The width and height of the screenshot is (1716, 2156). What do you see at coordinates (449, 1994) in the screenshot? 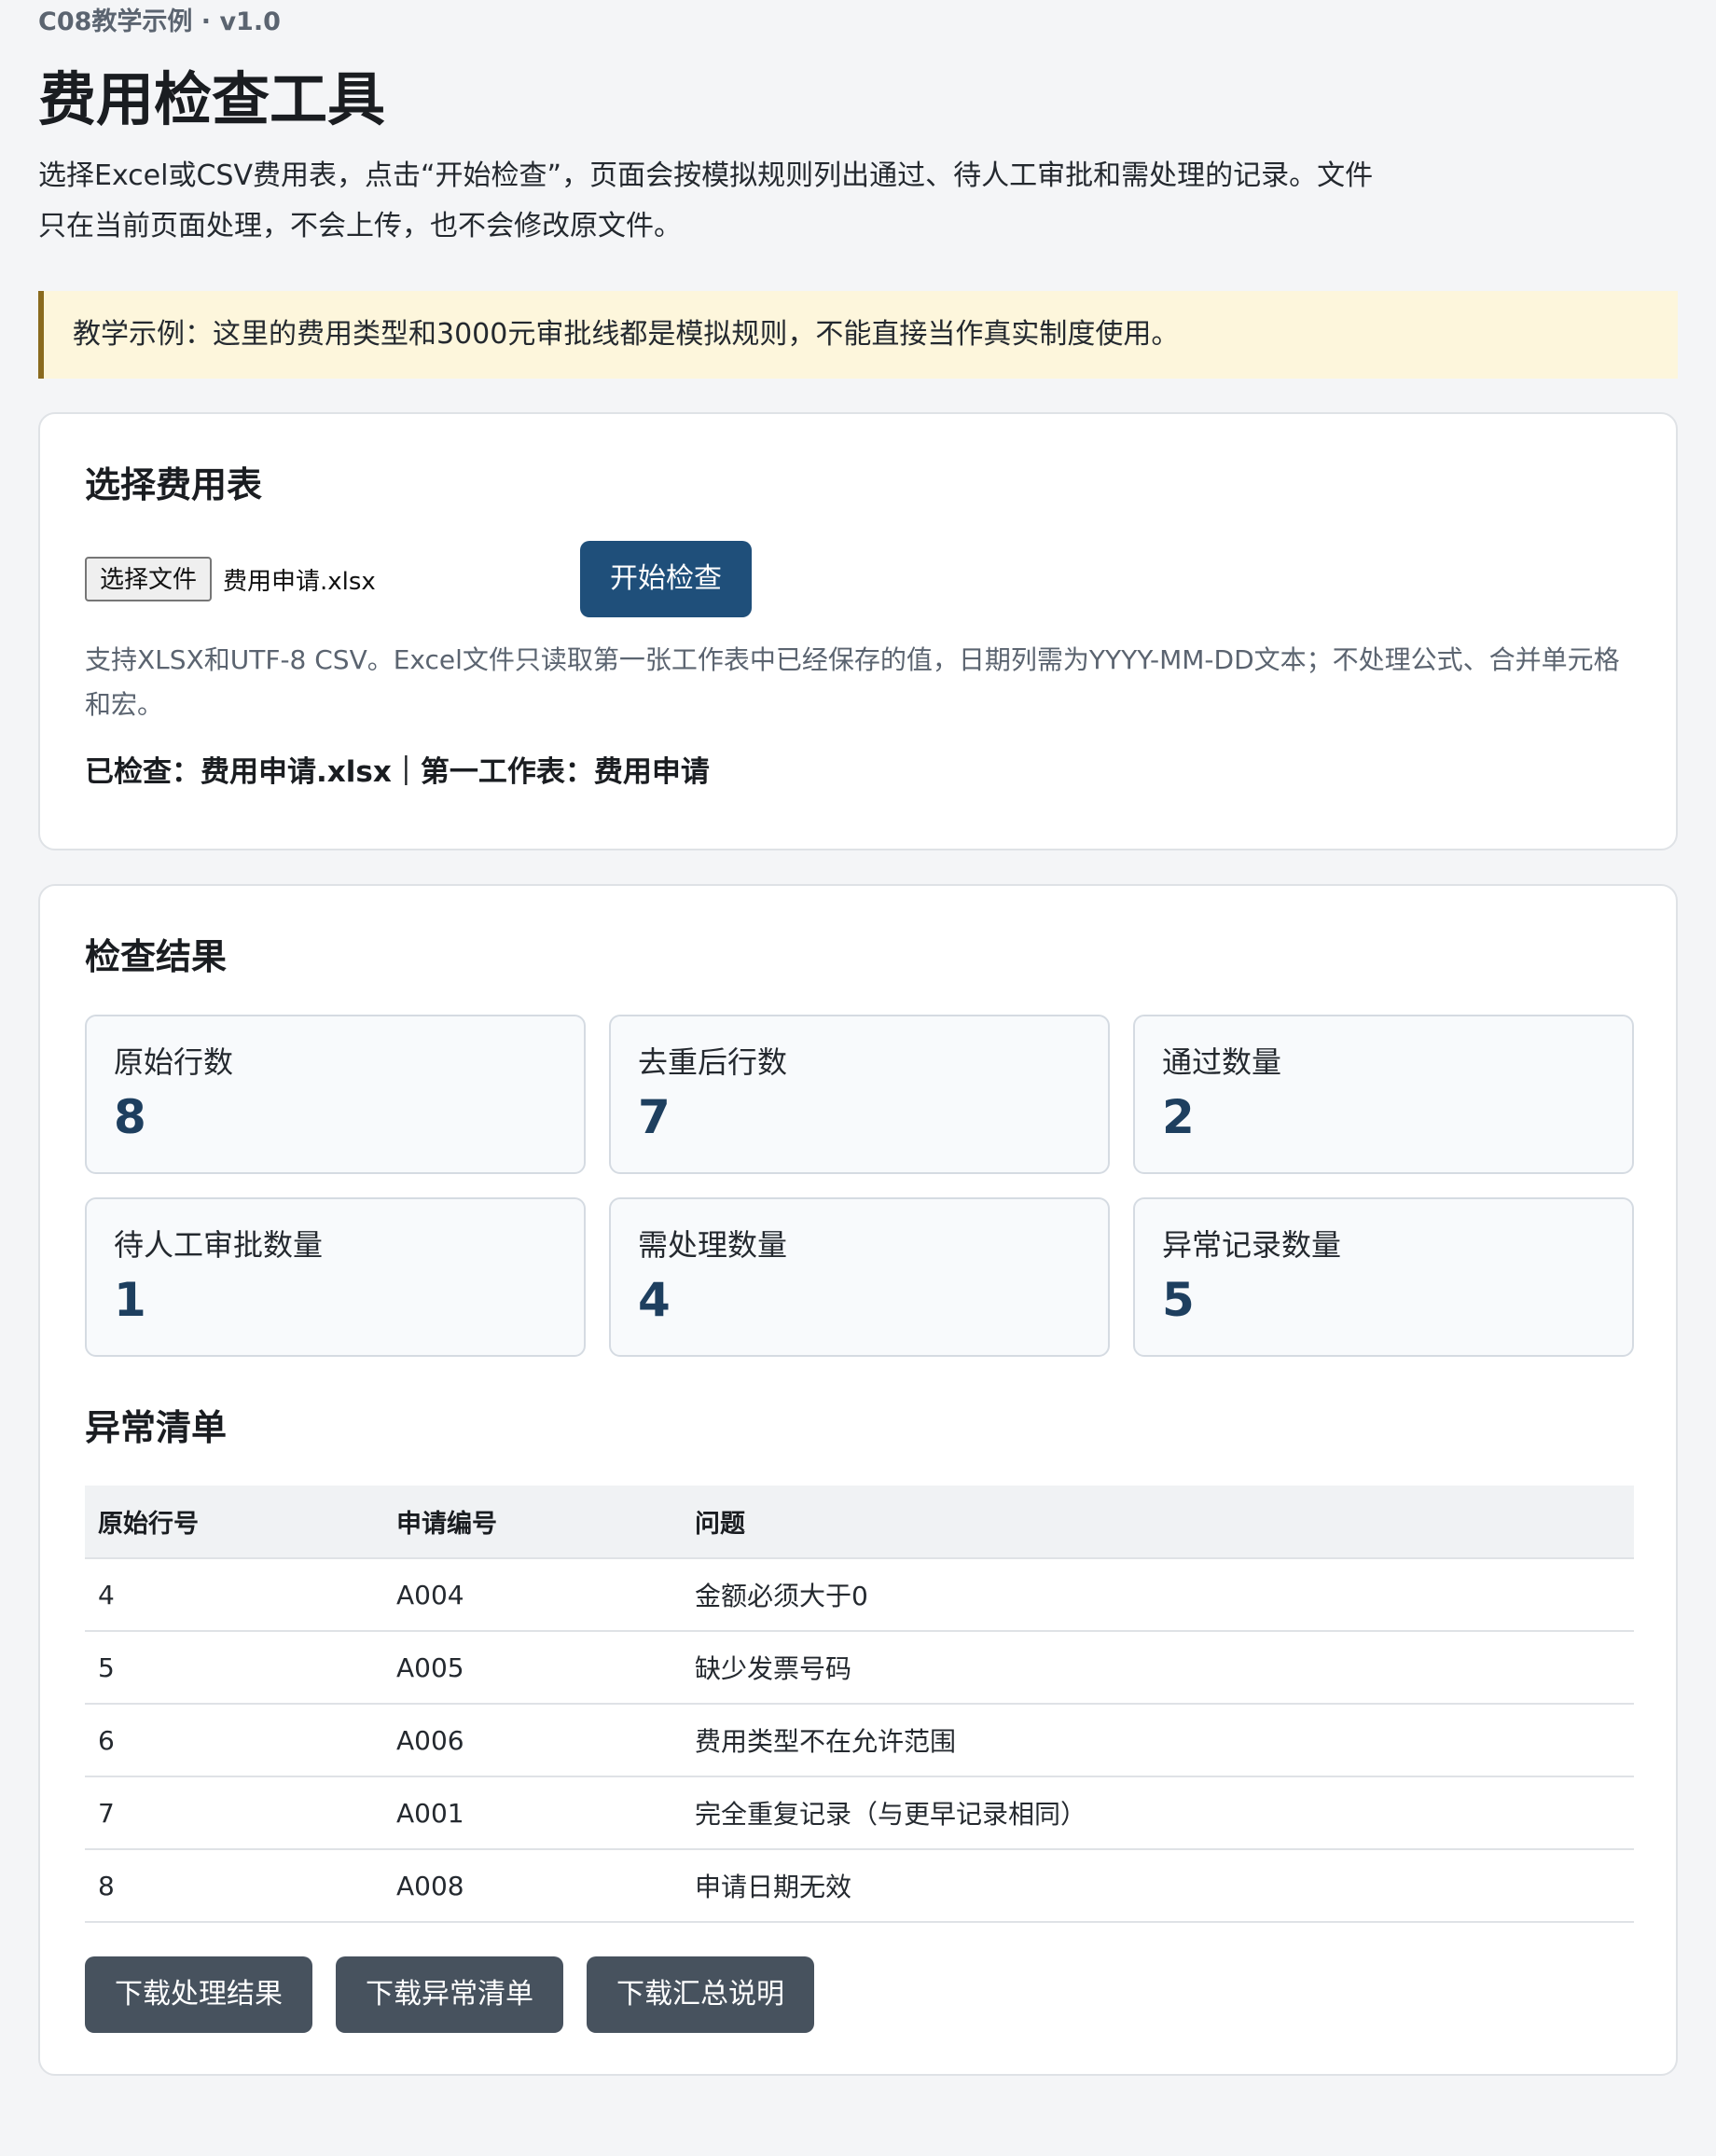
I see `download-anomaly-list-button: 下载异常清单` at bounding box center [449, 1994].